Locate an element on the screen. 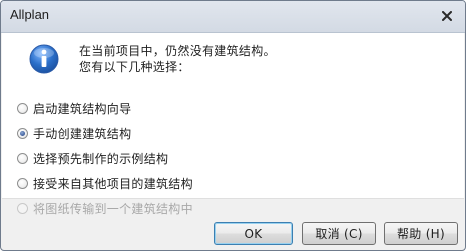 The width and height of the screenshot is (466, 251). radio-button-selected is located at coordinates (22, 133).